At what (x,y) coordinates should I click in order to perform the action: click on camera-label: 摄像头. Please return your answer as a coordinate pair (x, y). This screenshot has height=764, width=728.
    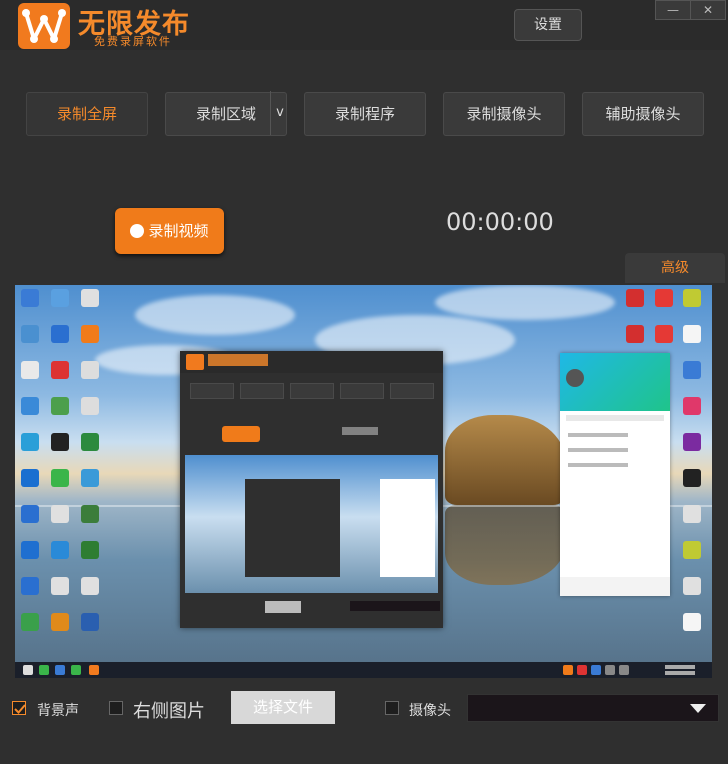
    Looking at the image, I should click on (430, 711).